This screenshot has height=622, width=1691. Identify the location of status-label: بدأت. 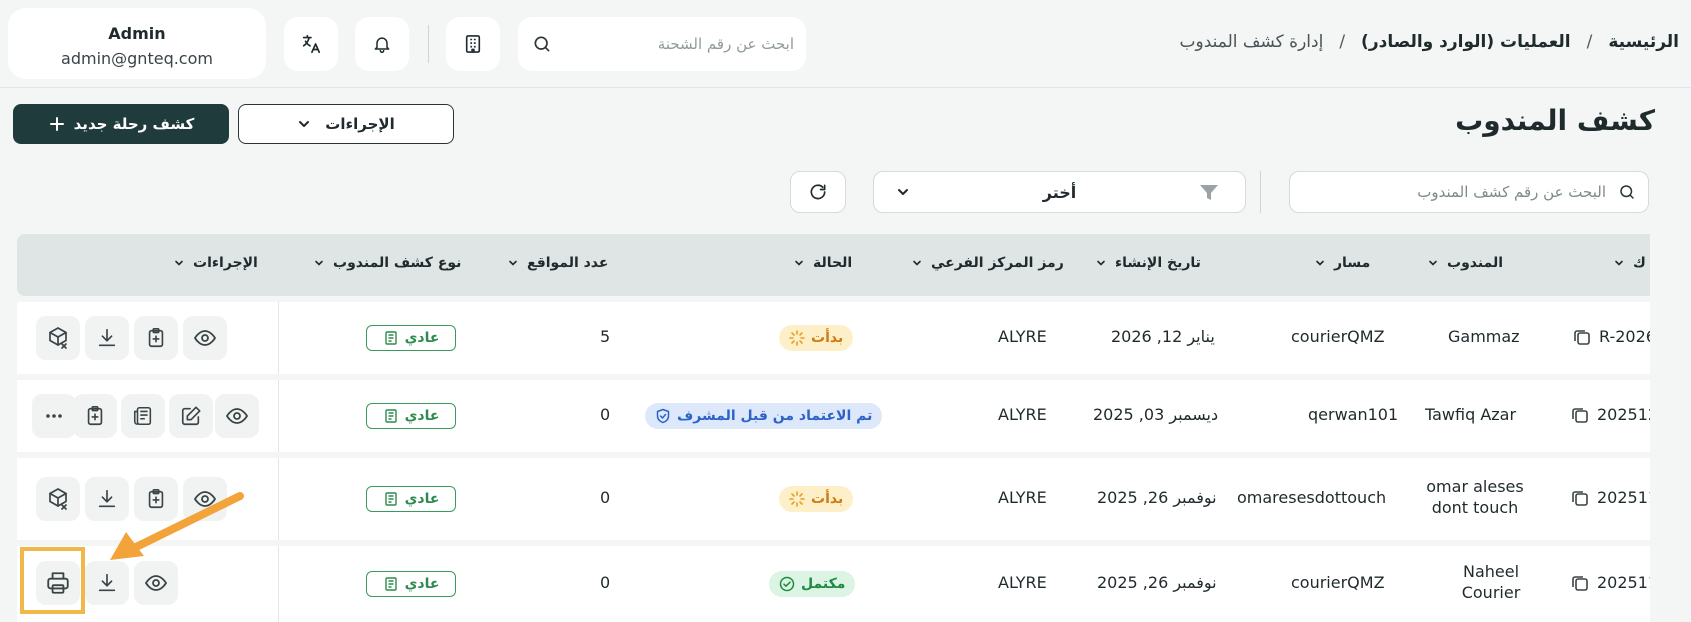
(827, 499).